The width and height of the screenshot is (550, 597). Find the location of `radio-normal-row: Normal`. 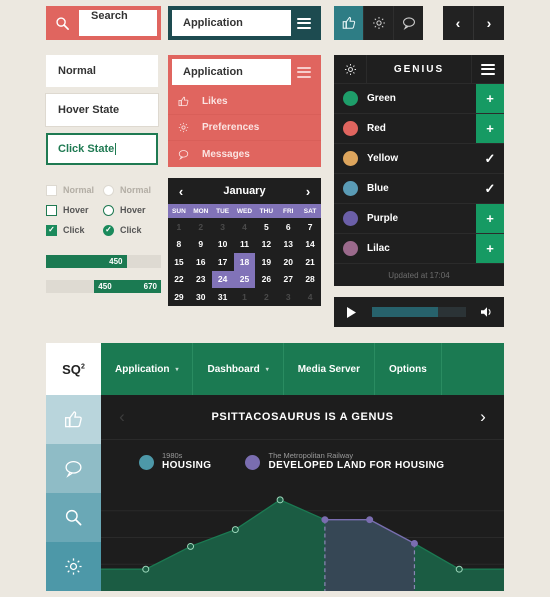

radio-normal-row: Normal is located at coordinates (131, 190).